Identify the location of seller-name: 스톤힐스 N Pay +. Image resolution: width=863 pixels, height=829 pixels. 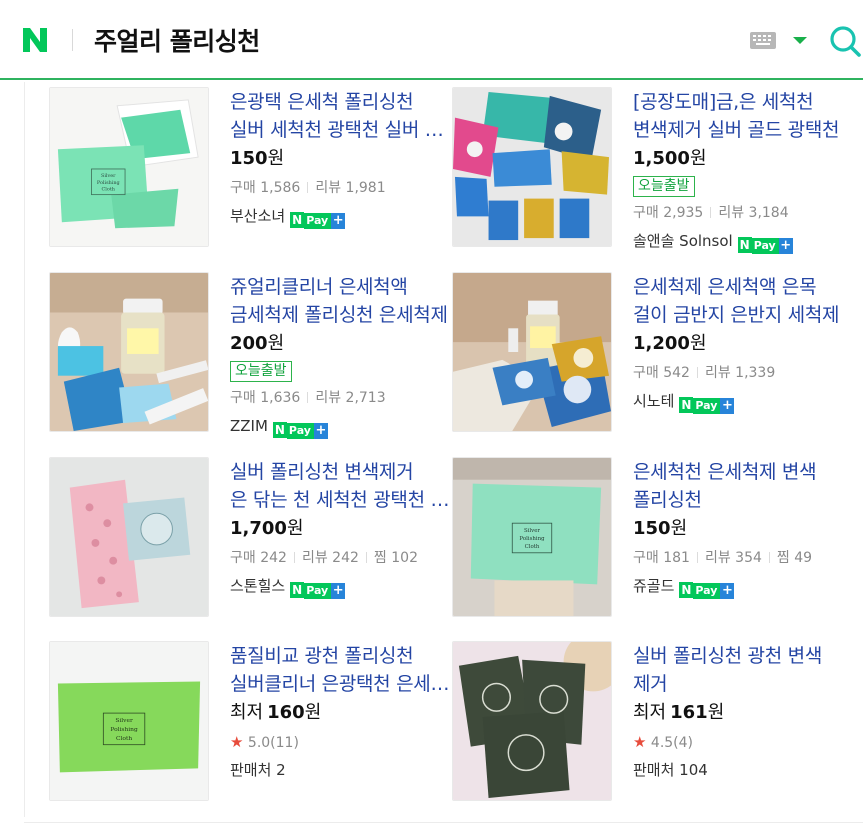
(341, 586).